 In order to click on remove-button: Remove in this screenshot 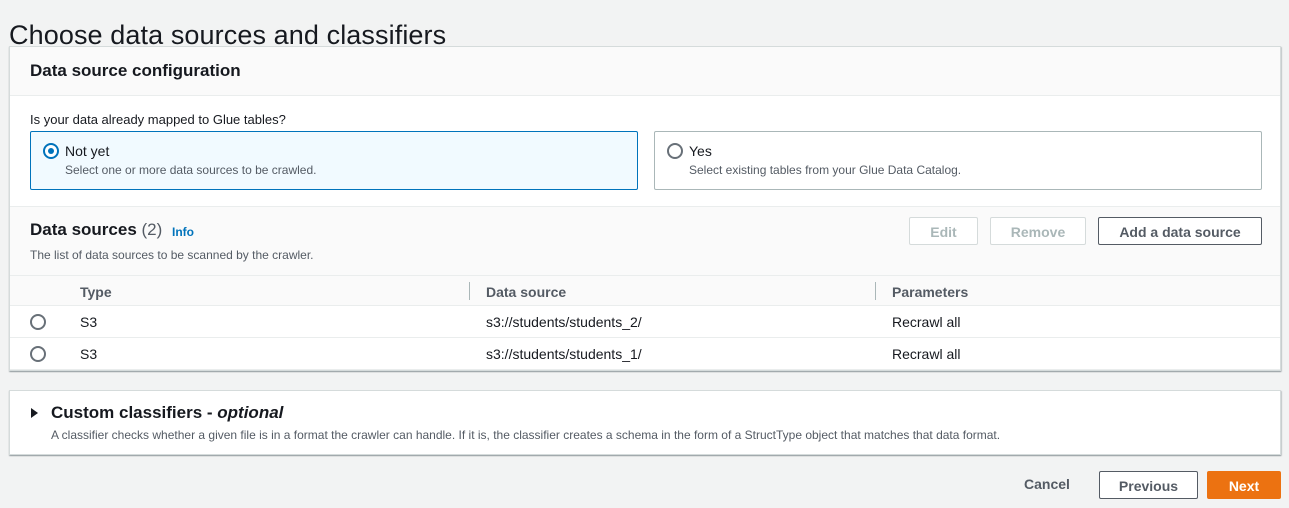, I will do `click(1038, 231)`.